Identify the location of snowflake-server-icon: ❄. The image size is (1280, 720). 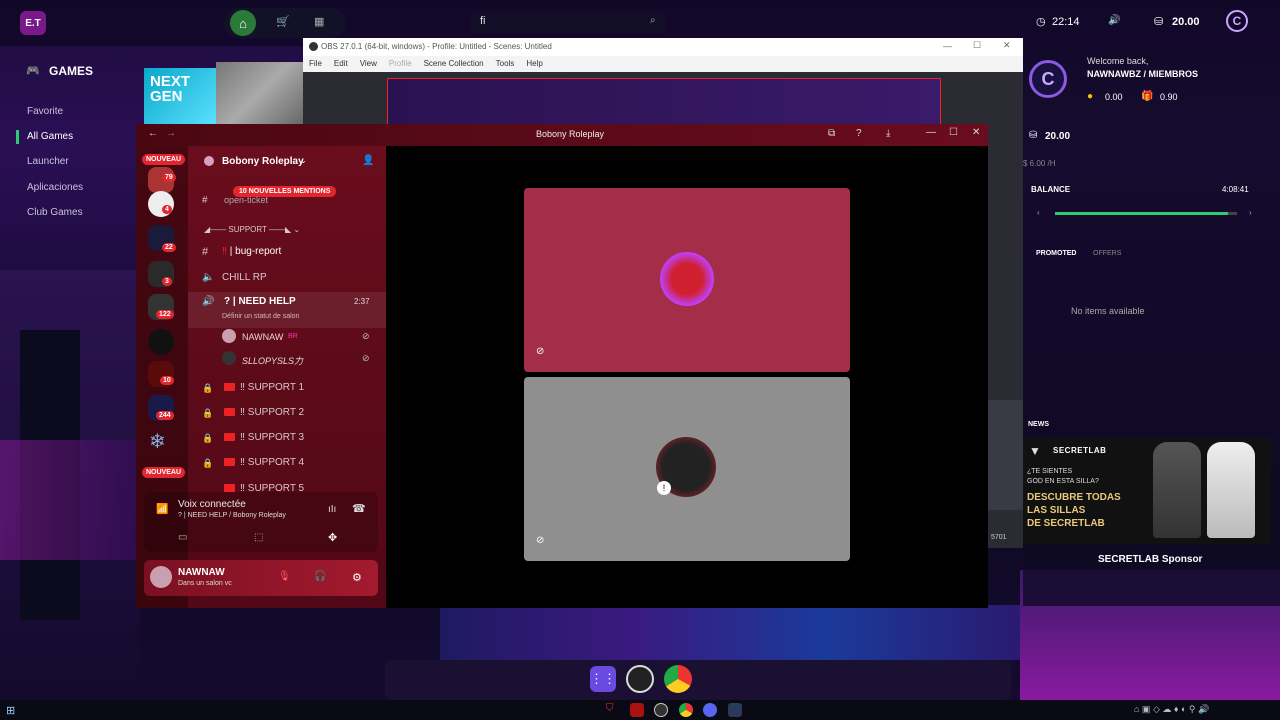
(157, 441).